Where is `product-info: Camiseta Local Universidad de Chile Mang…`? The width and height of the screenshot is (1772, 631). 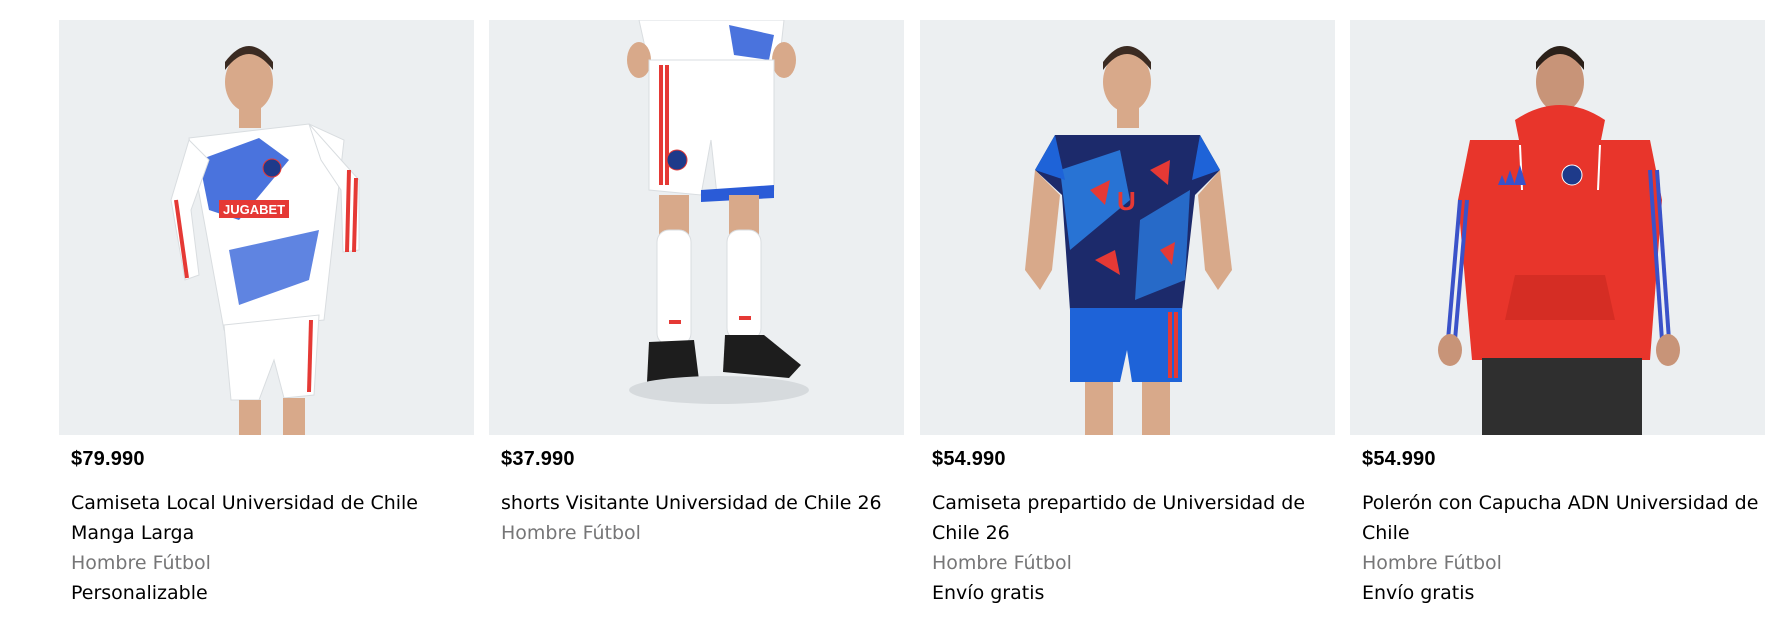 product-info: Camiseta Local Universidad de Chile Mang… is located at coordinates (270, 548).